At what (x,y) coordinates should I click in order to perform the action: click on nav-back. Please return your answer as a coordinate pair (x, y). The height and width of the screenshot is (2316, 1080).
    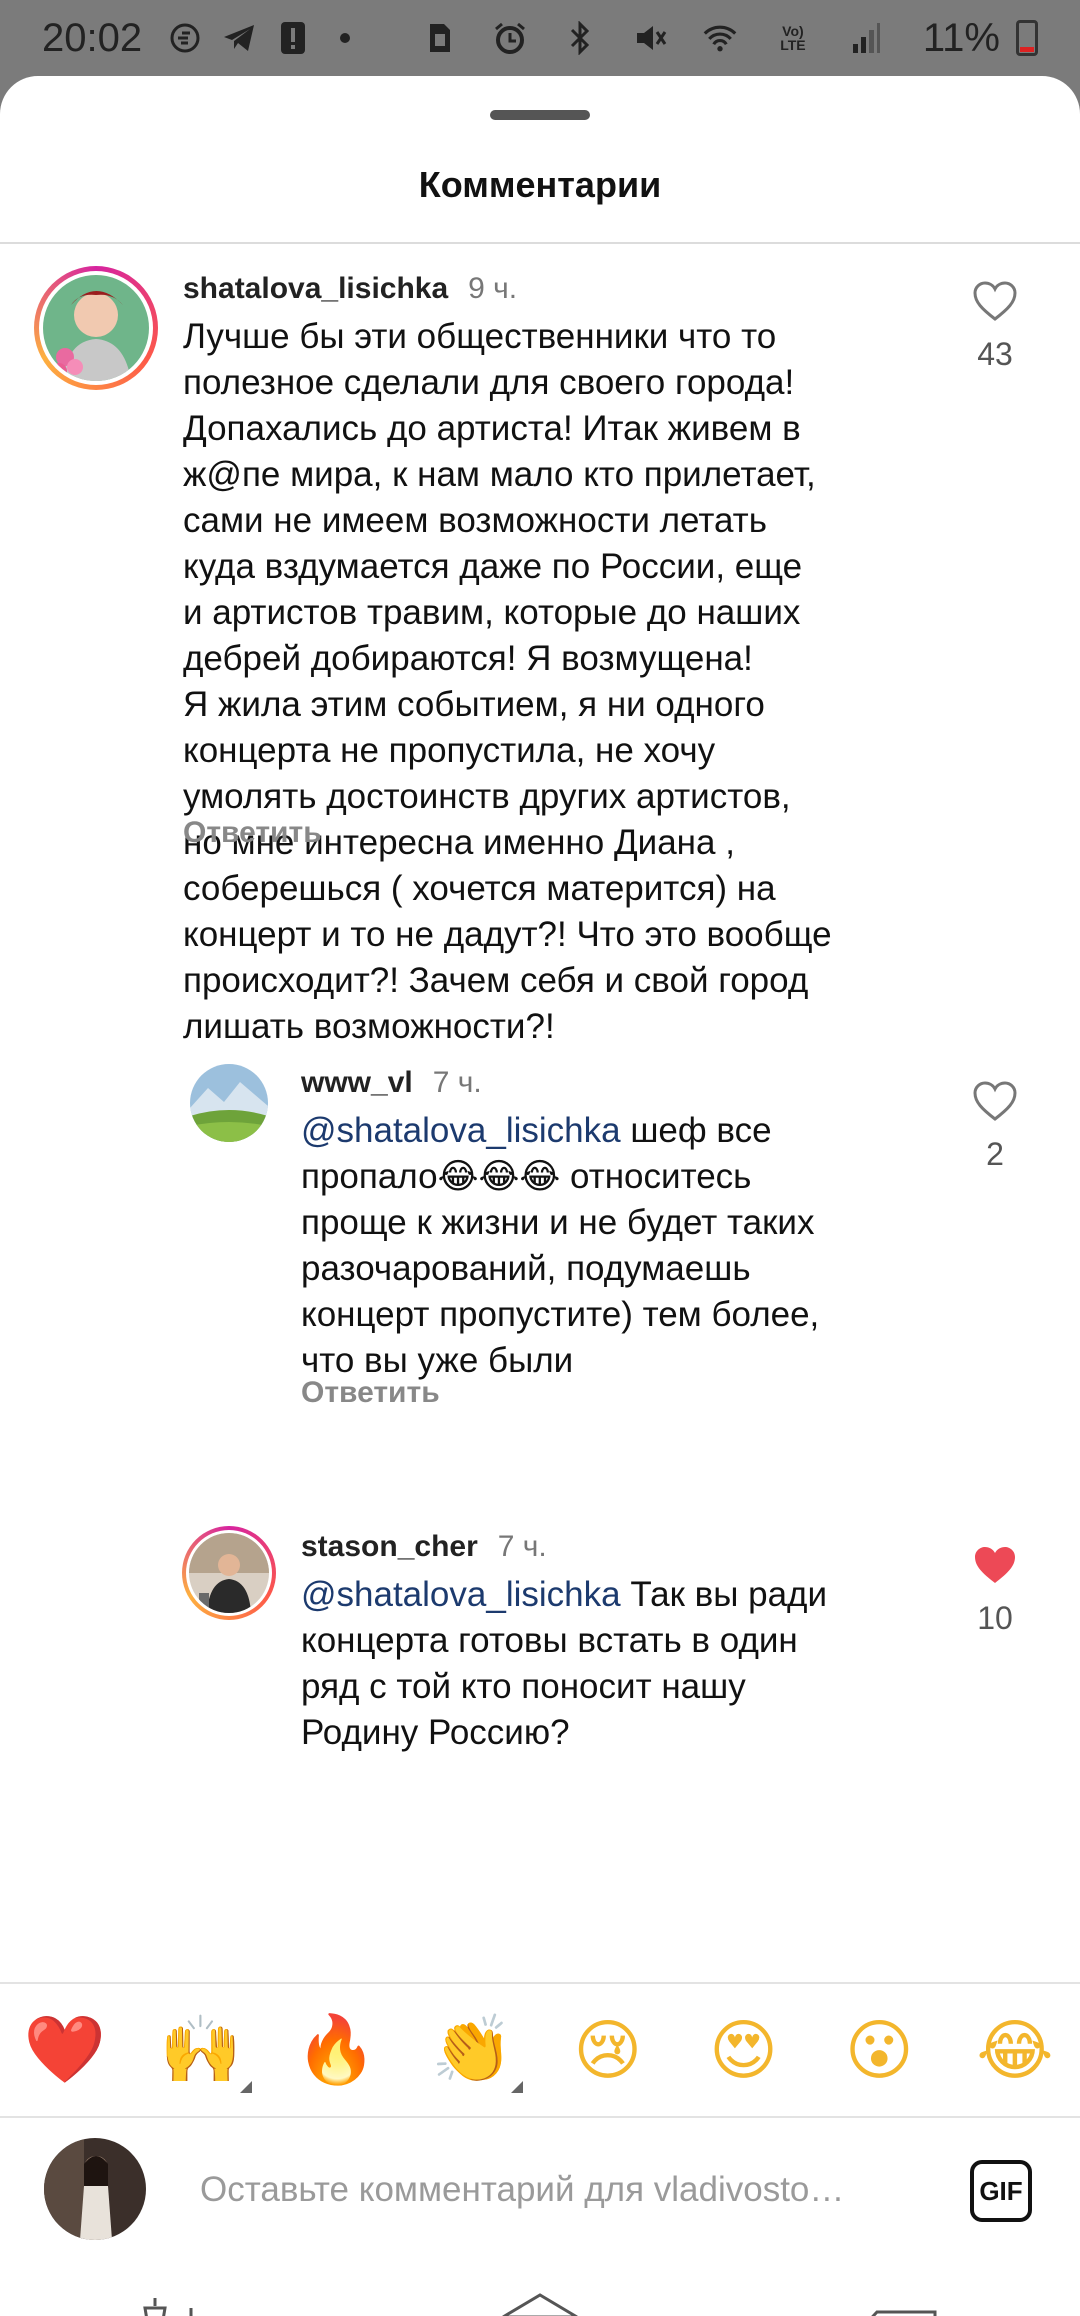
    Looking at the image, I should click on (900, 2297).